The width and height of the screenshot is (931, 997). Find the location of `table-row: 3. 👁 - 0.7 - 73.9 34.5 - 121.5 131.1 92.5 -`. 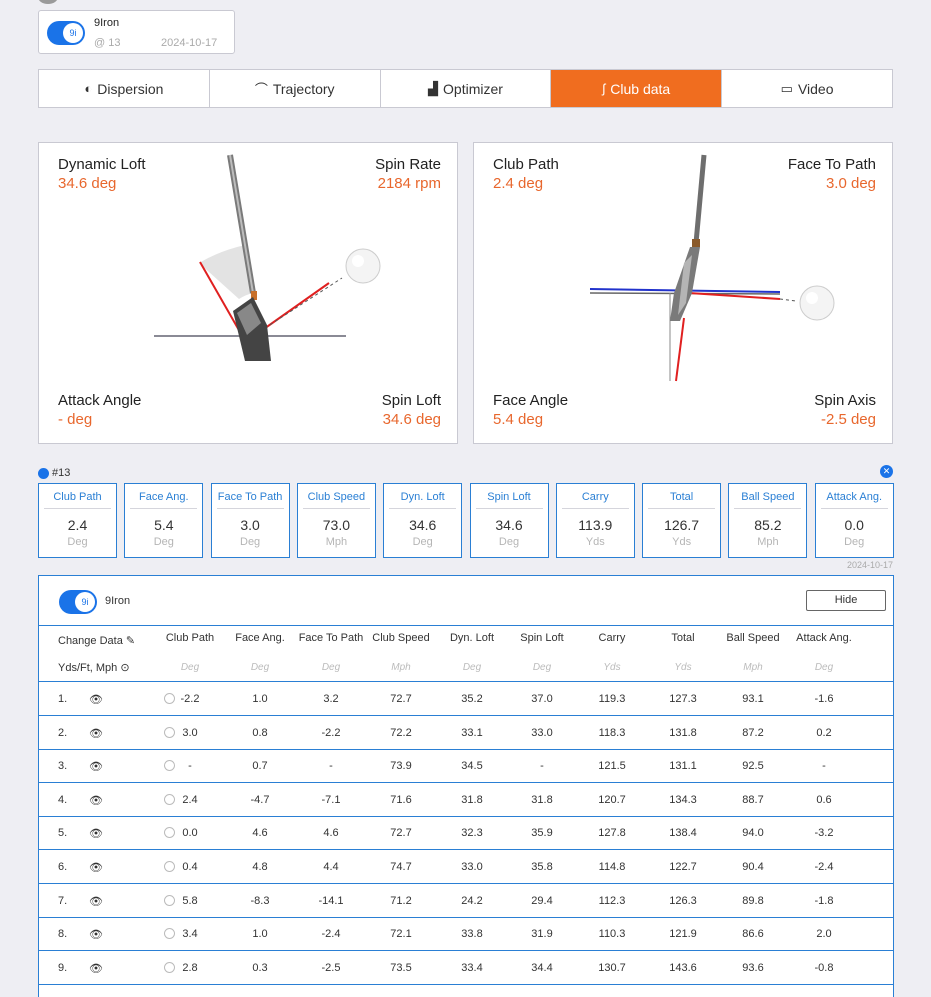

table-row: 3. 👁 - 0.7 - 73.9 34.5 - 121.5 131.1 92.5 - is located at coordinates (466, 766).